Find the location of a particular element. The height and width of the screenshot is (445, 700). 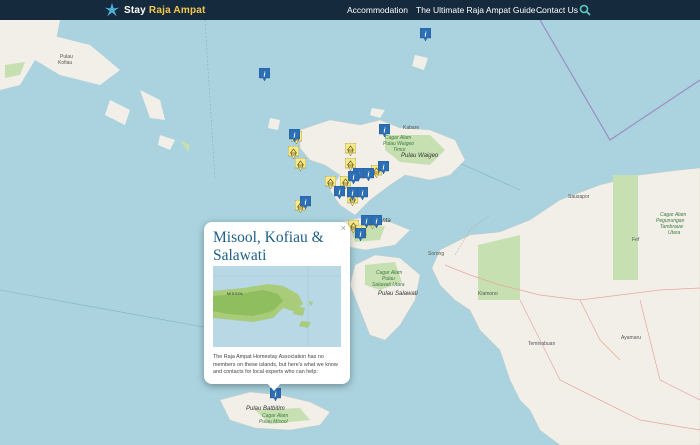

popup-title: Misool, Kofiau & Salawati is located at coordinates (268, 246).